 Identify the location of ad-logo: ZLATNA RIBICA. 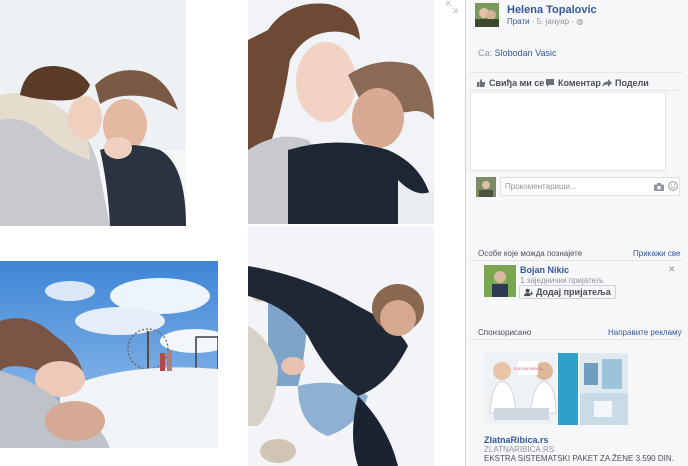
(528, 368).